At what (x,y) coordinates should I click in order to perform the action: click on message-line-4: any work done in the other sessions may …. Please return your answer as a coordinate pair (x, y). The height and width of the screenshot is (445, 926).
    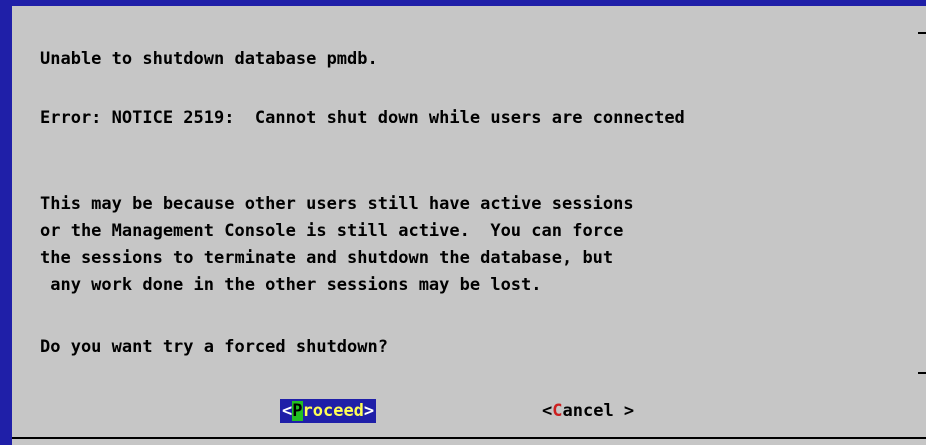
    Looking at the image, I should click on (291, 285).